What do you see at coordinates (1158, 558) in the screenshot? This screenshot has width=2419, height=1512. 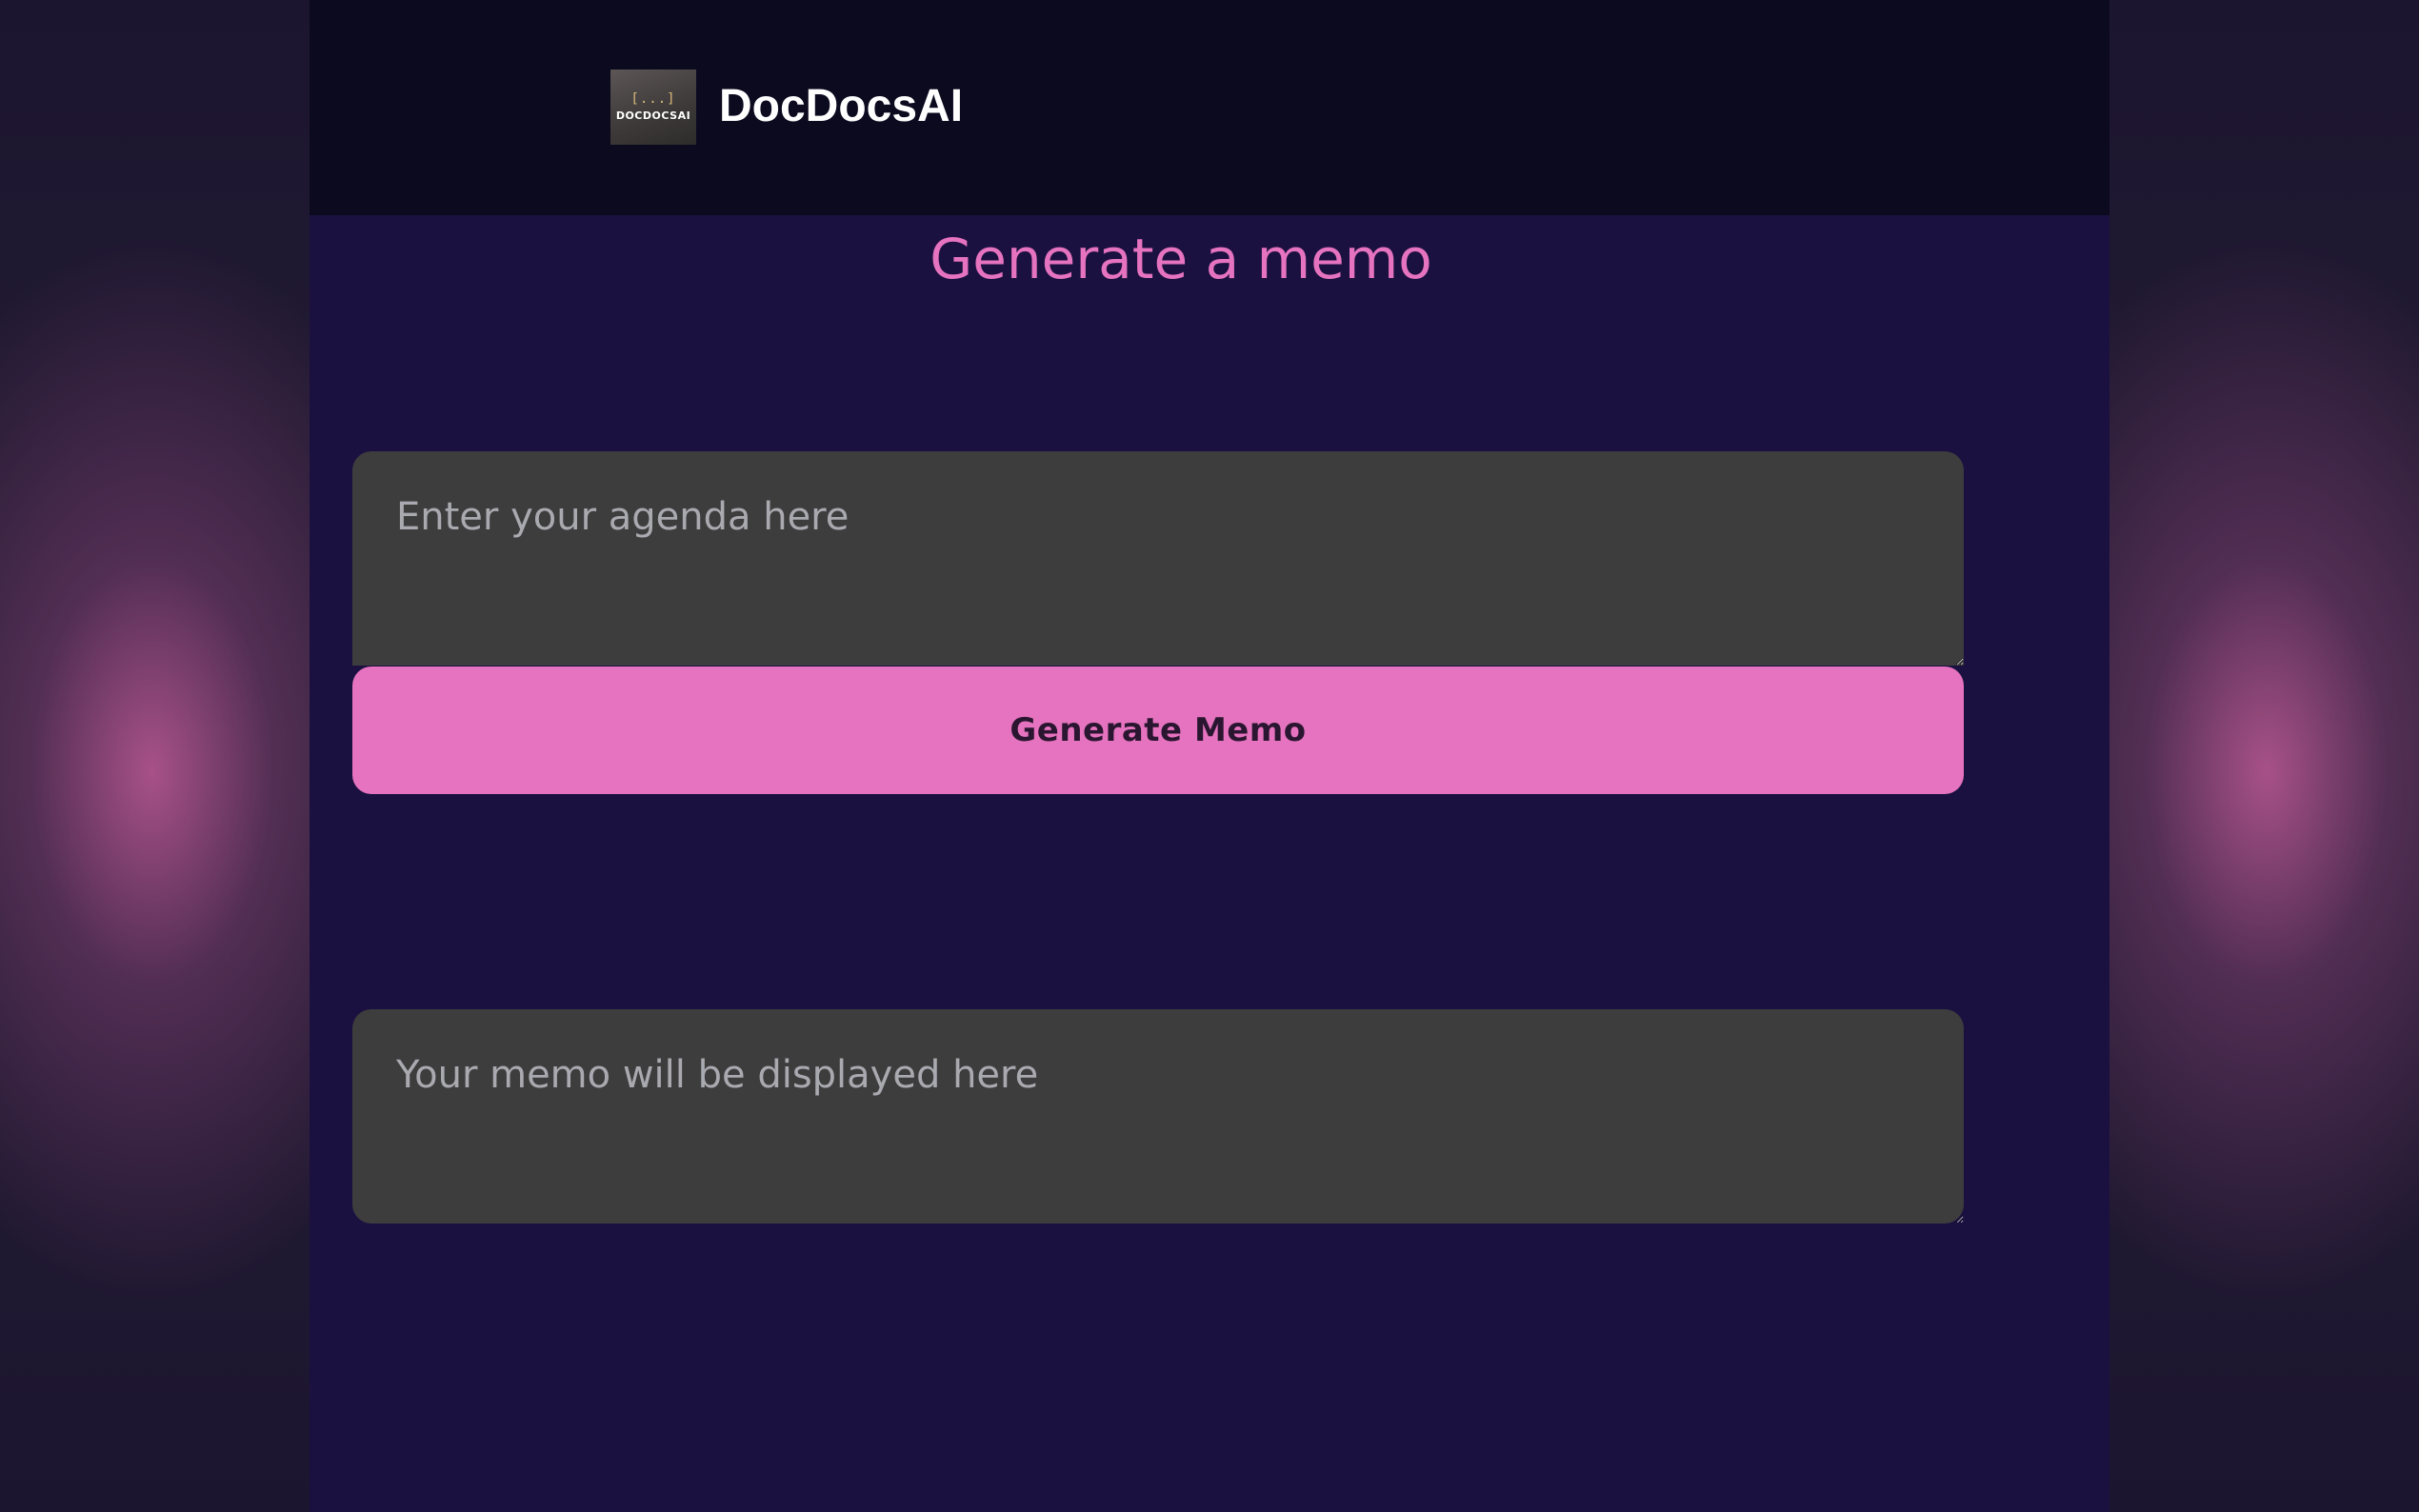 I see `agenda-input` at bounding box center [1158, 558].